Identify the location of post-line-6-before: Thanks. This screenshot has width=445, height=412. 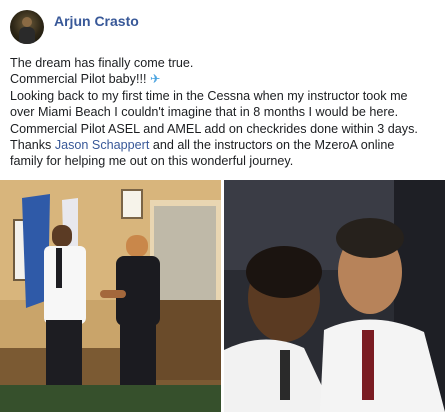
(32, 145).